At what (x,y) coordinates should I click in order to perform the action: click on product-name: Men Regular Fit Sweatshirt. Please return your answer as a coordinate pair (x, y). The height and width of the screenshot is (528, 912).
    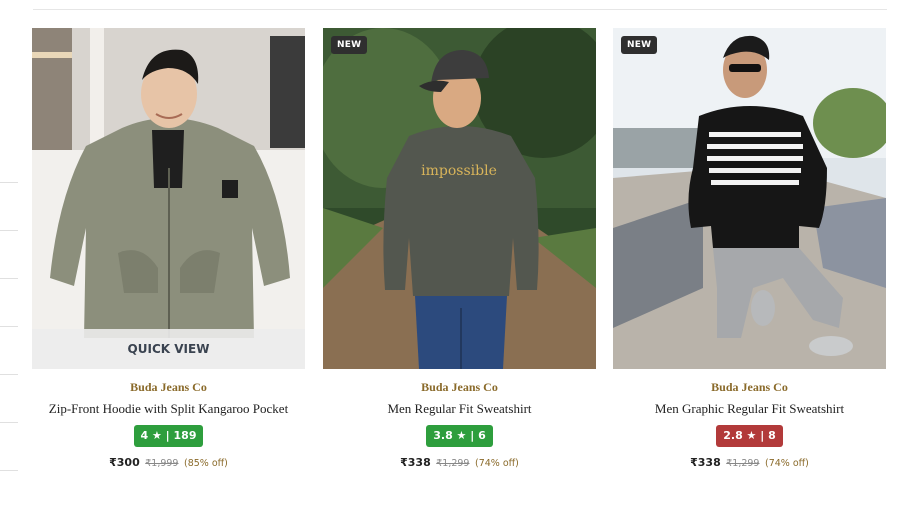
    Looking at the image, I should click on (459, 409).